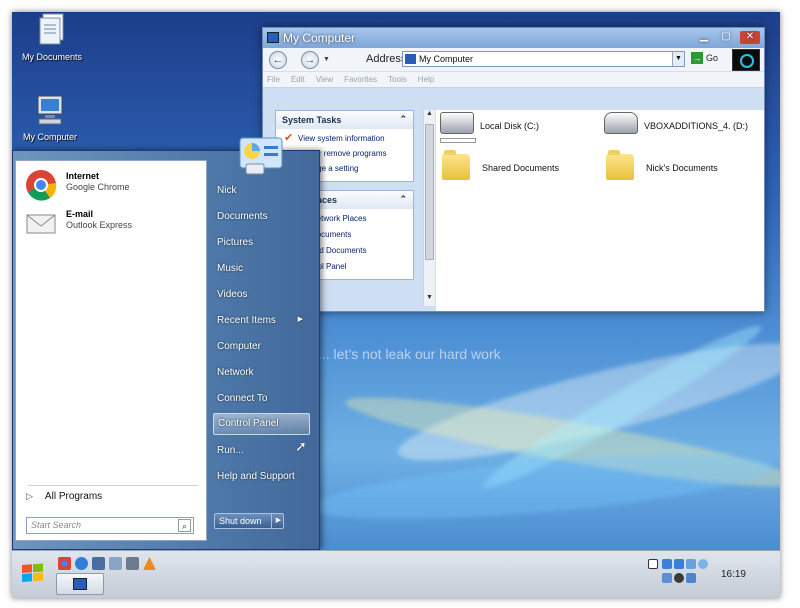  I want to click on folder-shared-documents: Shared Documents, so click(522, 169).